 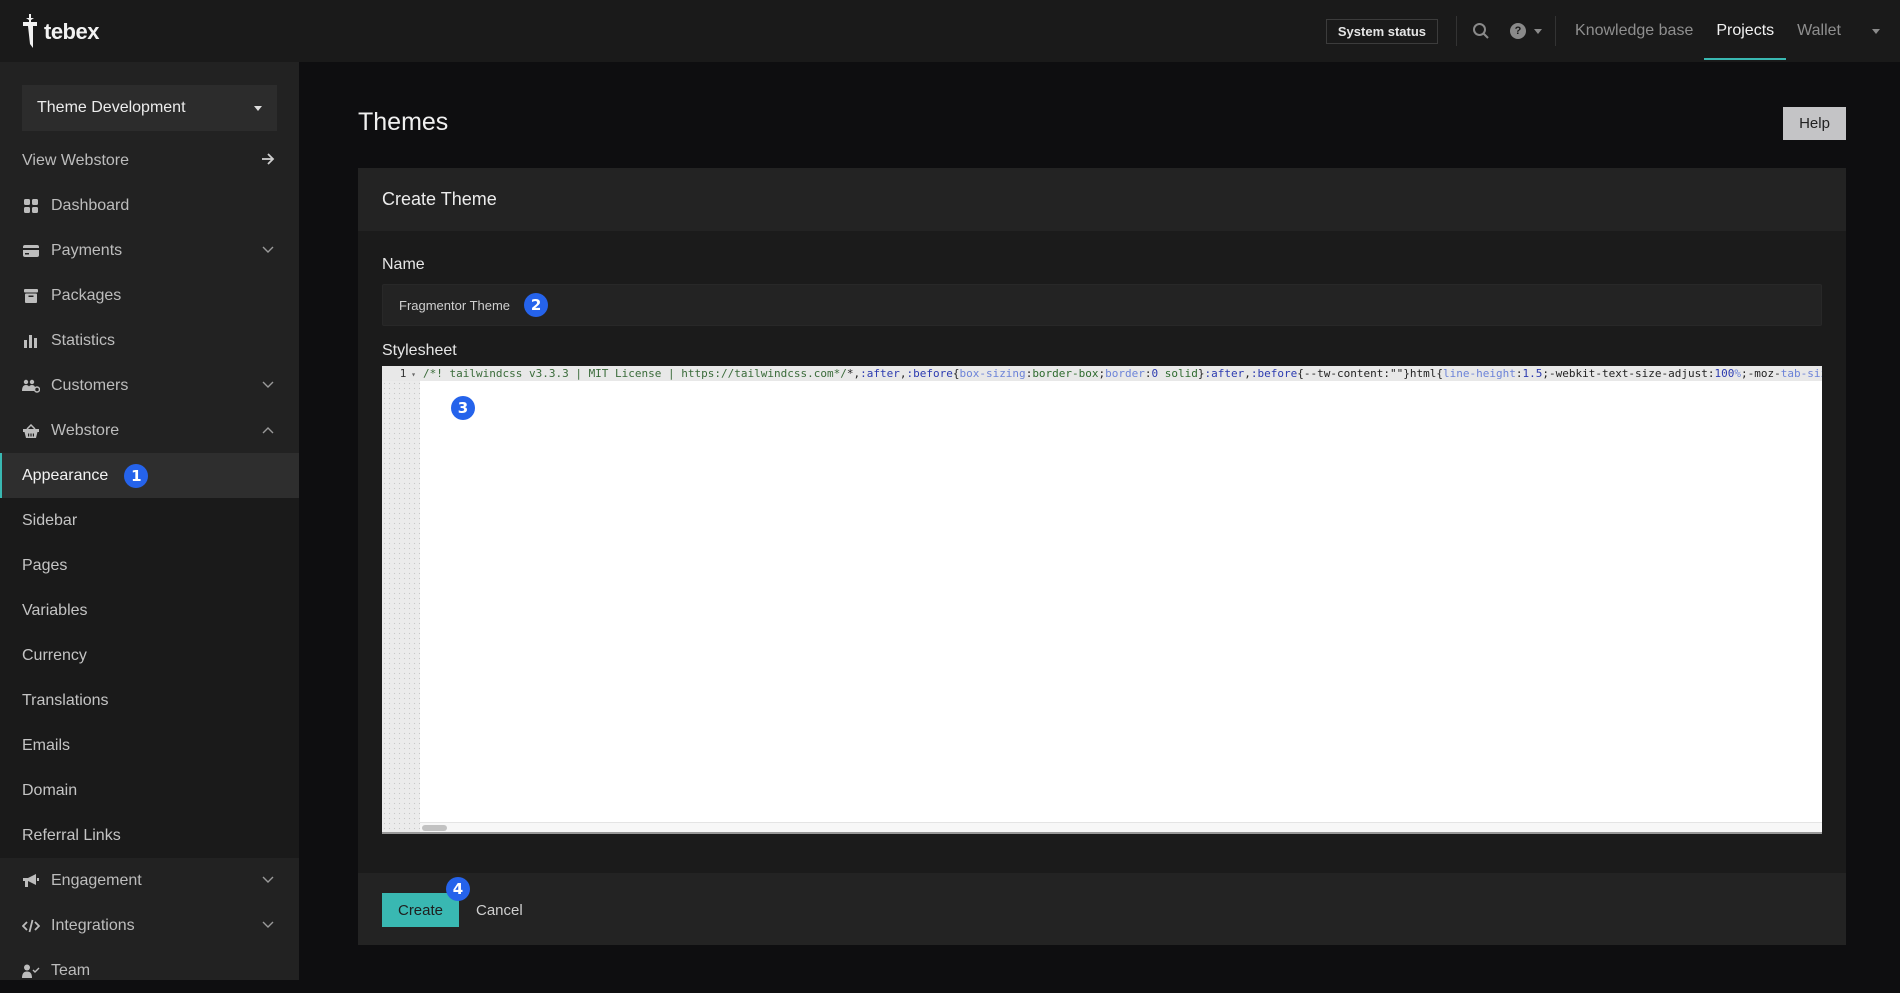 I want to click on card-title: Create Theme, so click(x=1102, y=199).